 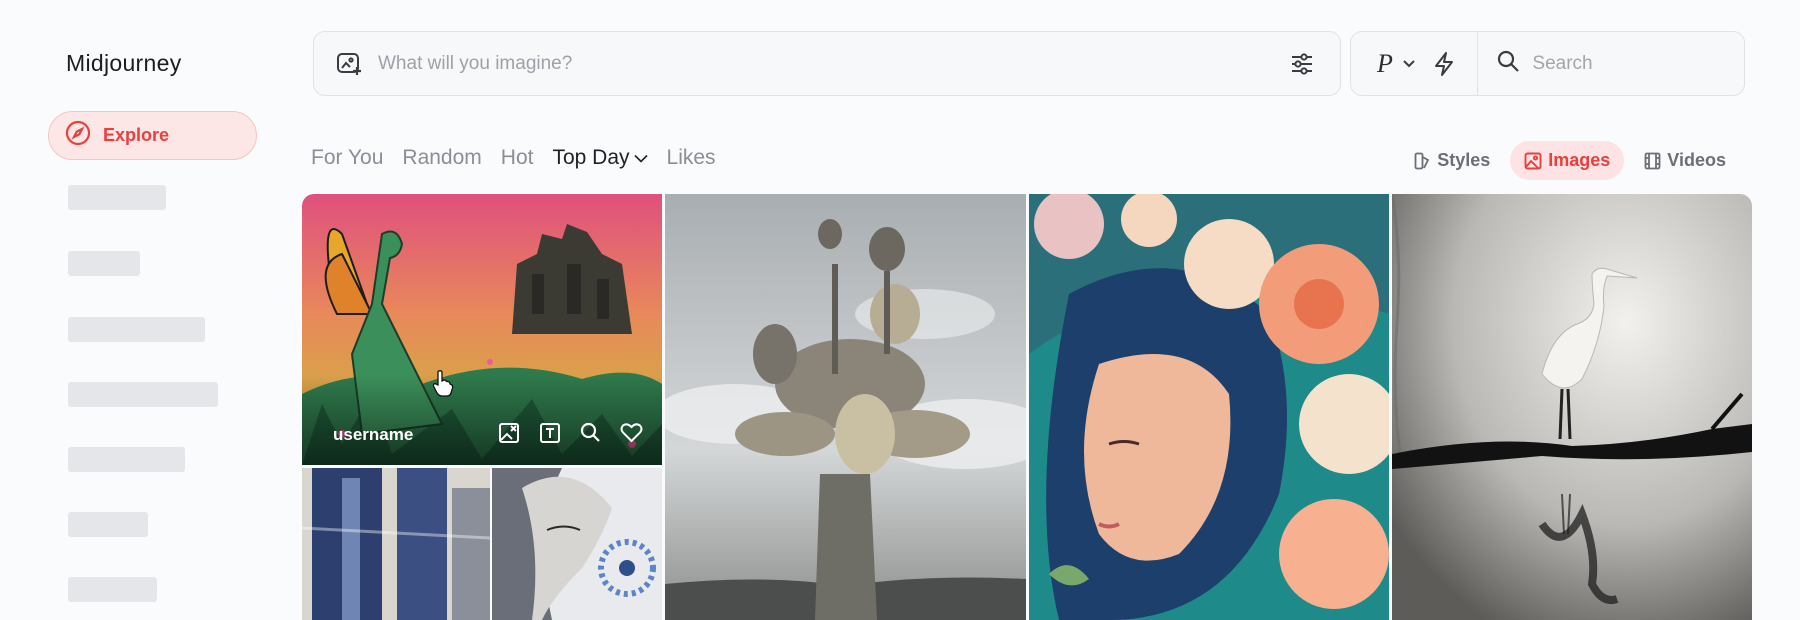 I want to click on tab-likes: Likes, so click(x=691, y=158).